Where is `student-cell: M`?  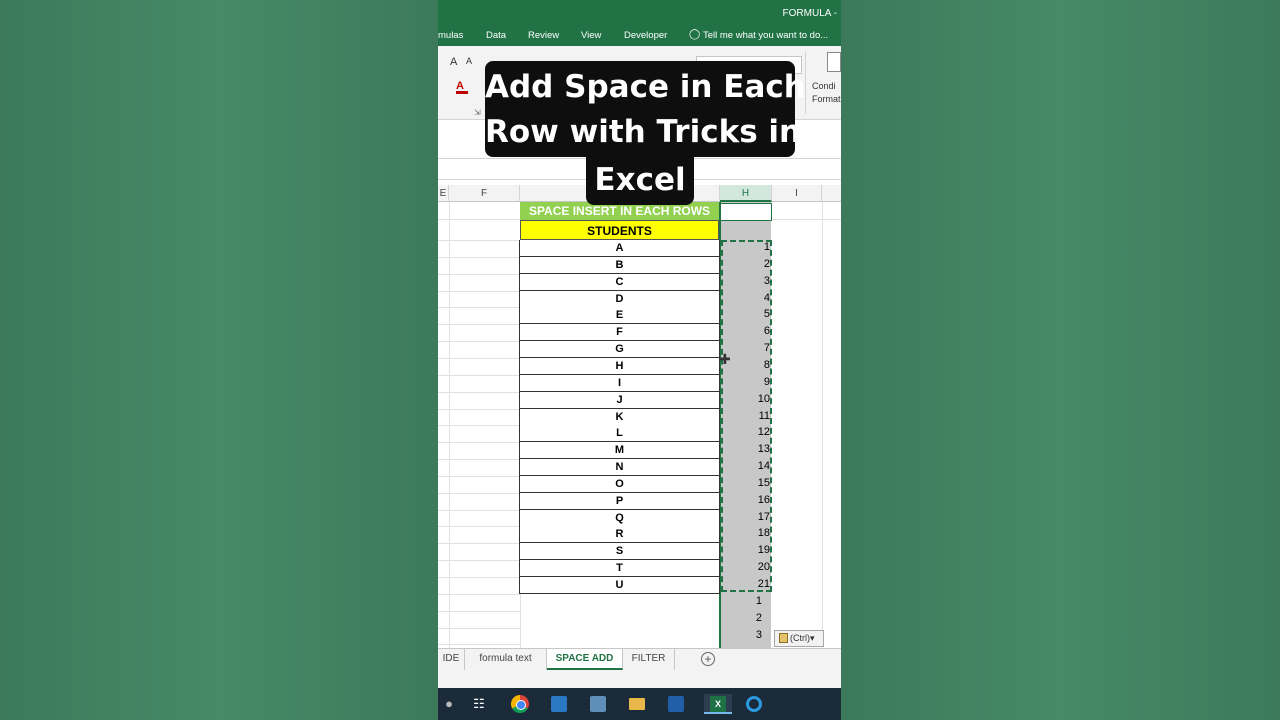 student-cell: M is located at coordinates (619, 451).